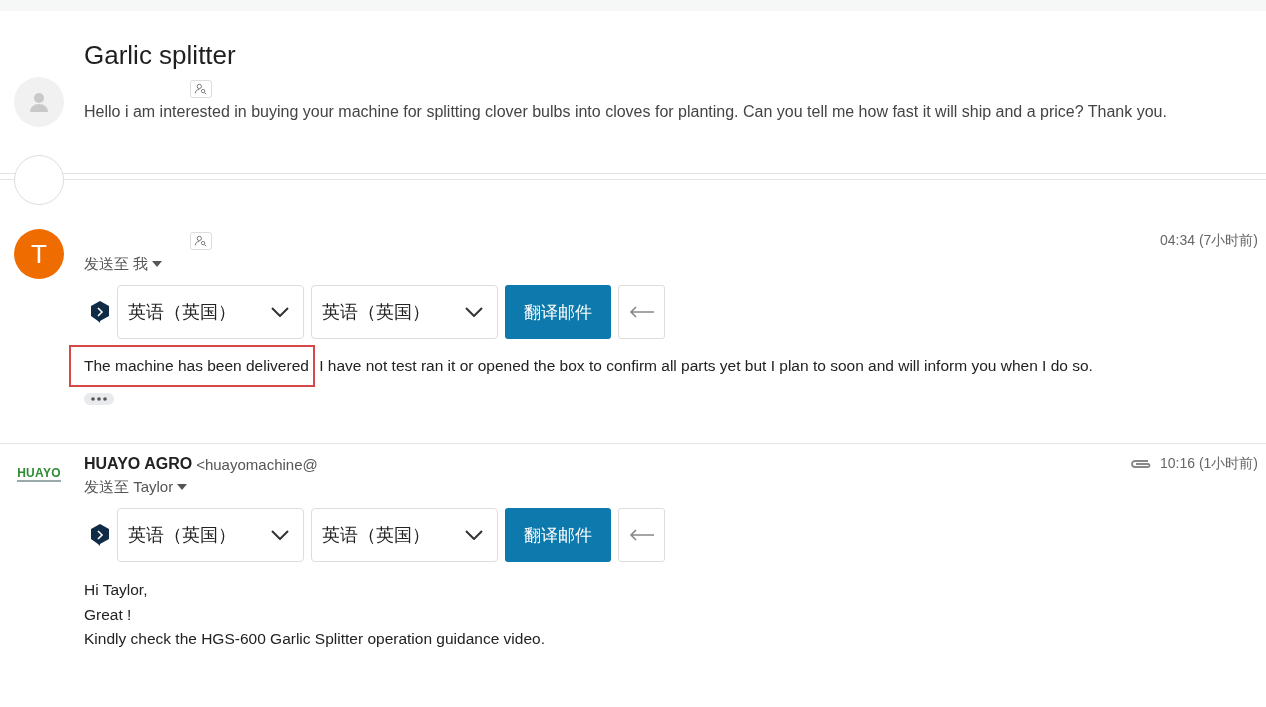  Describe the element at coordinates (39, 472) in the screenshot. I see `company-logo: HUAYO` at that location.